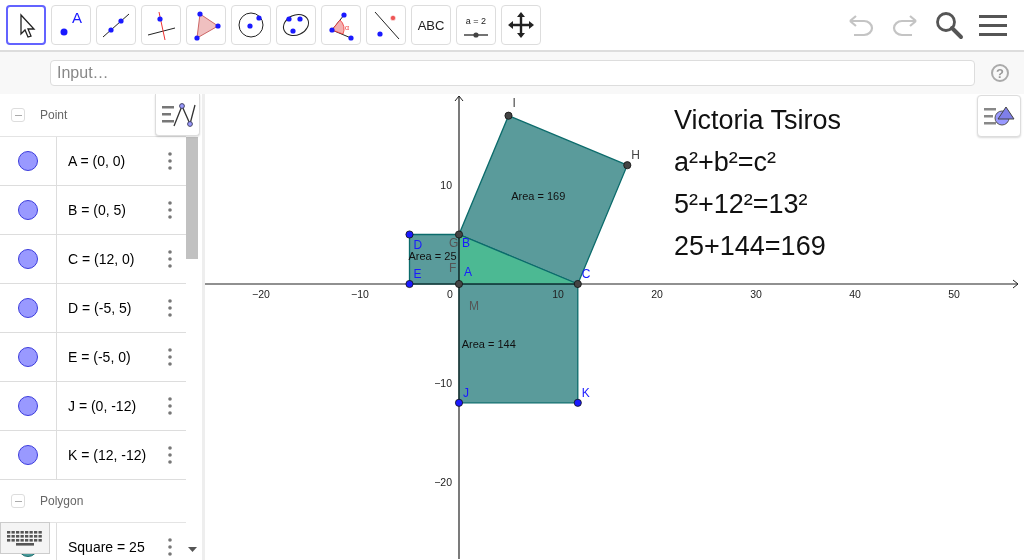 This screenshot has width=1024, height=560. I want to click on conic-tool-button, so click(296, 25).